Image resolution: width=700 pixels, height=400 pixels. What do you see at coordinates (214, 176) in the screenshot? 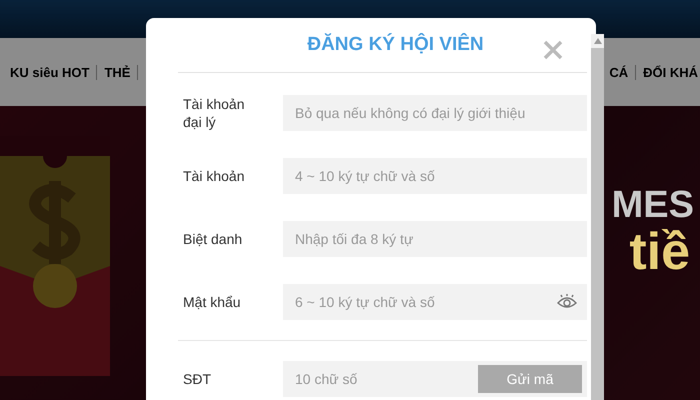
I see `field-label: Tài khoản` at bounding box center [214, 176].